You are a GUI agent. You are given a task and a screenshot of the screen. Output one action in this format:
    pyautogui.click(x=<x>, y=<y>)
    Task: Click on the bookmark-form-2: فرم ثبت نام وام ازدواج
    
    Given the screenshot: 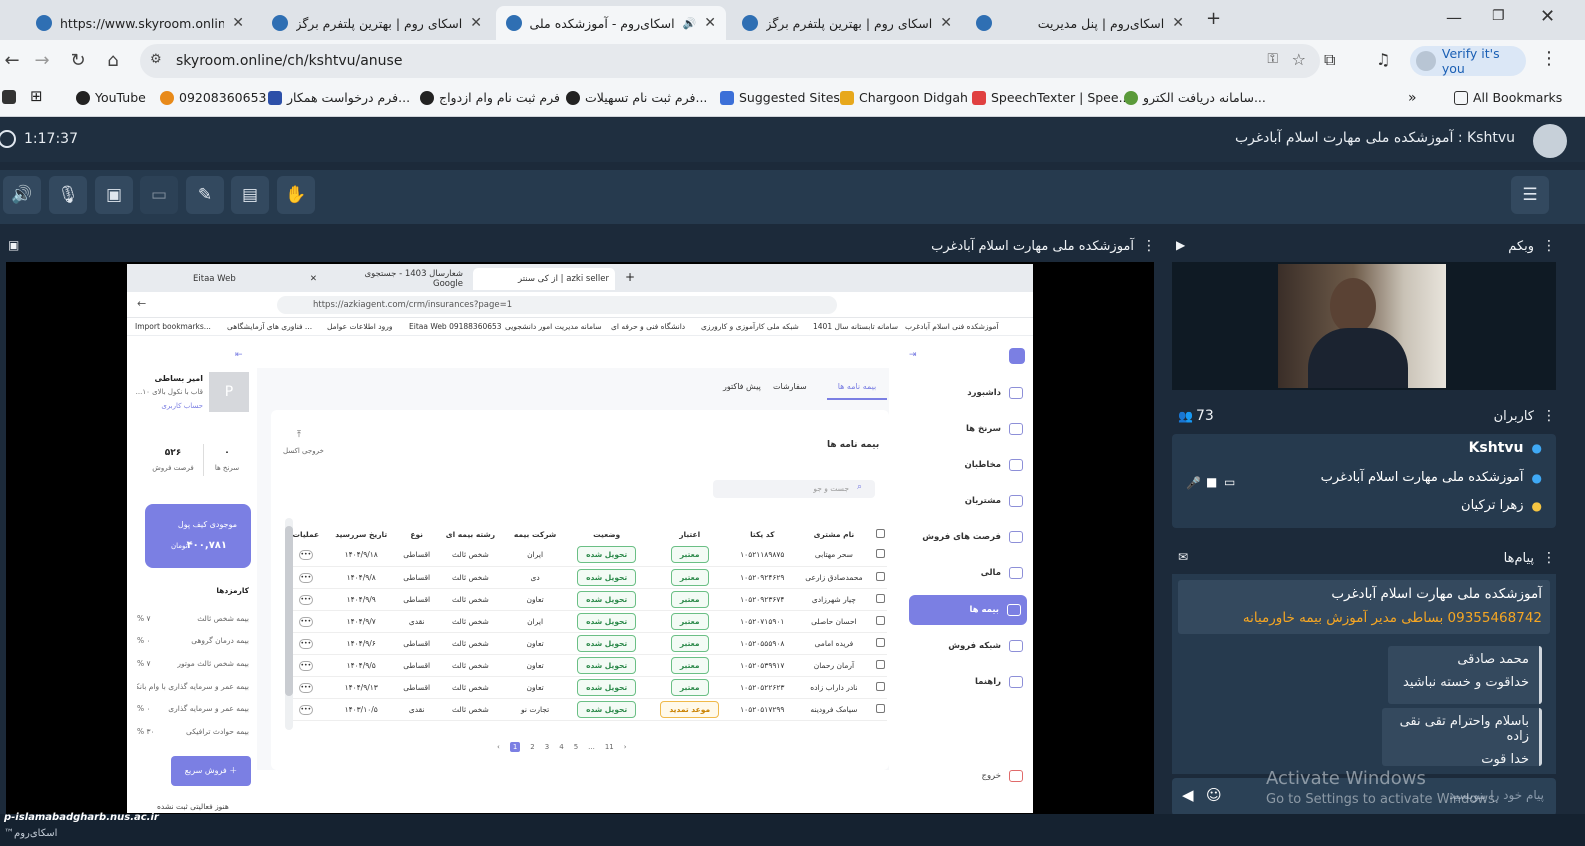 What is the action you would take?
    pyautogui.click(x=490, y=97)
    